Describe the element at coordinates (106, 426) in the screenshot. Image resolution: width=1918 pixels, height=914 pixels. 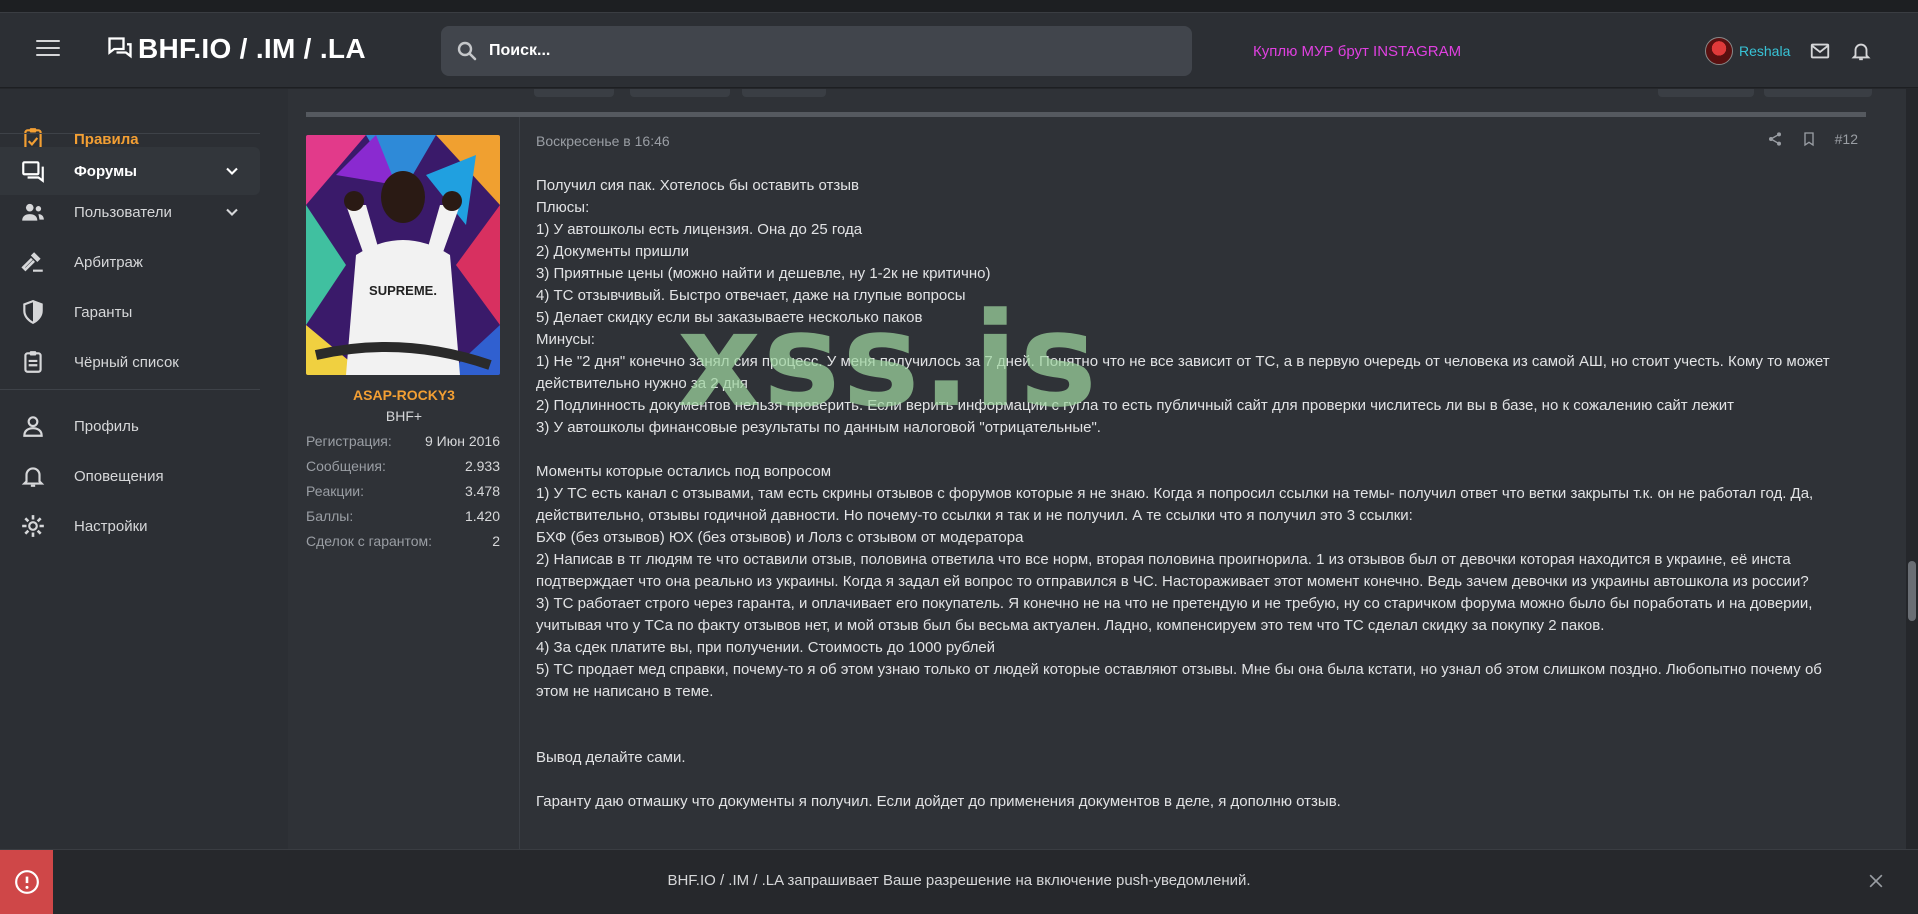
I see `sidebar-item-label: Профиль` at that location.